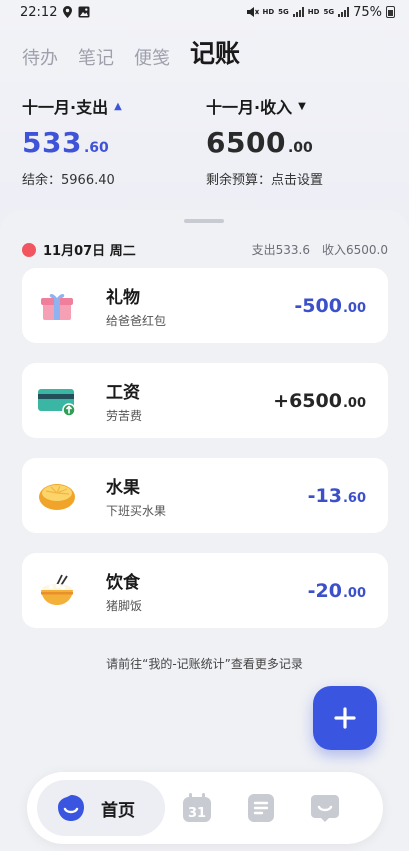  I want to click on nav-notes, so click(261, 808).